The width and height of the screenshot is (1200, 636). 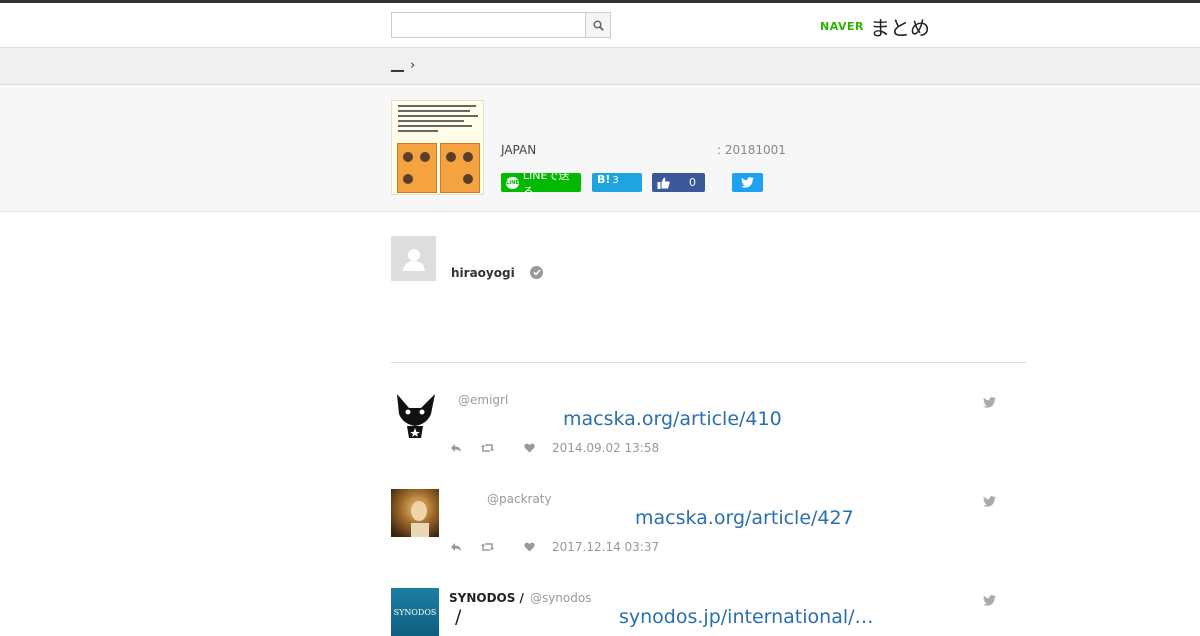 I want to click on tweet-actions: 2017.12.14 03:37, so click(x=554, y=547).